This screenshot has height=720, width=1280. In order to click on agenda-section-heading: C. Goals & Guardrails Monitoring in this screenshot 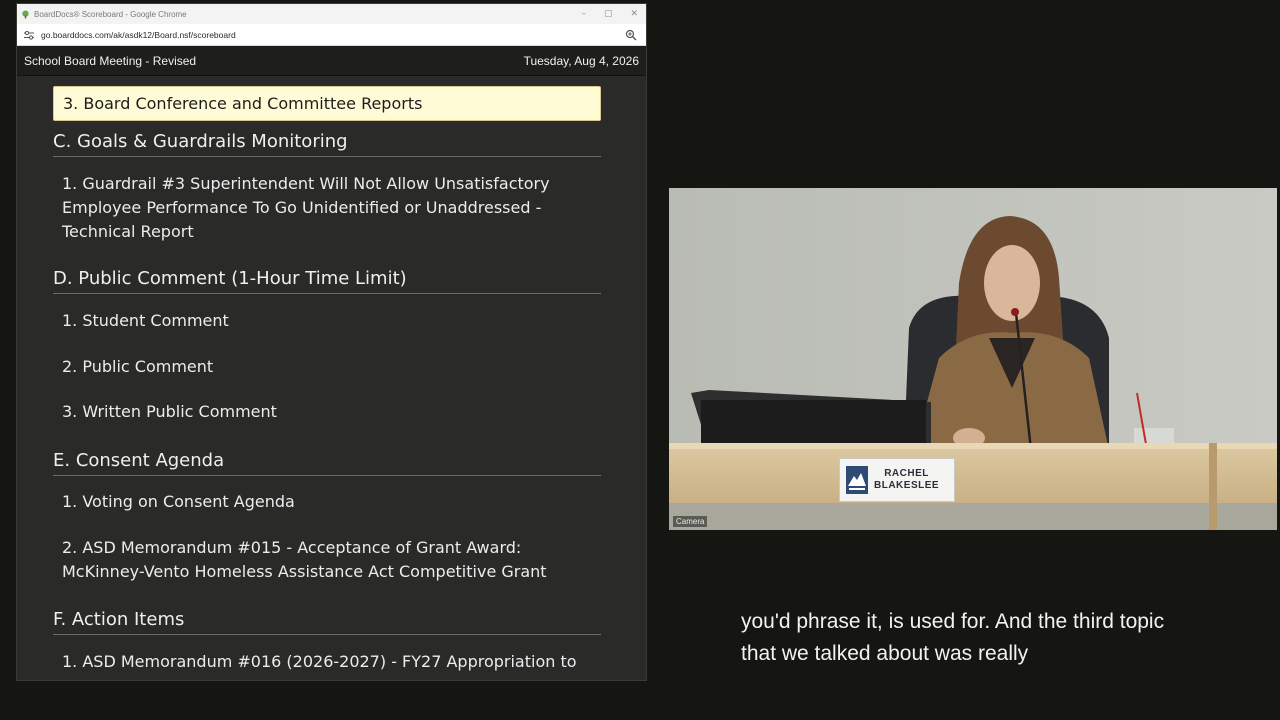, I will do `click(327, 144)`.